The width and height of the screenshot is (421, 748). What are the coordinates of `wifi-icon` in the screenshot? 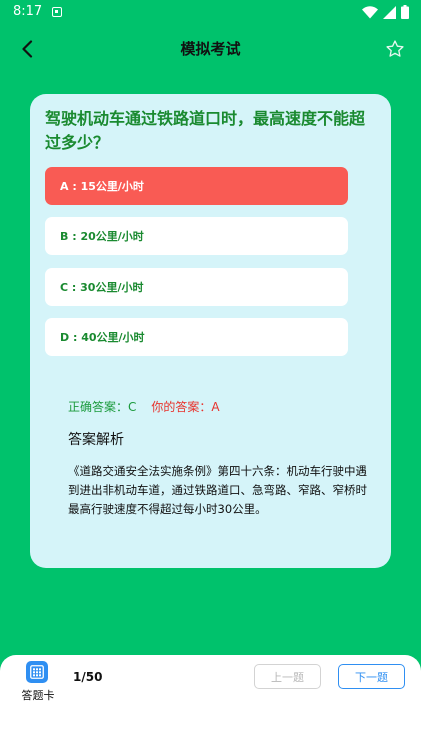 It's located at (370, 11).